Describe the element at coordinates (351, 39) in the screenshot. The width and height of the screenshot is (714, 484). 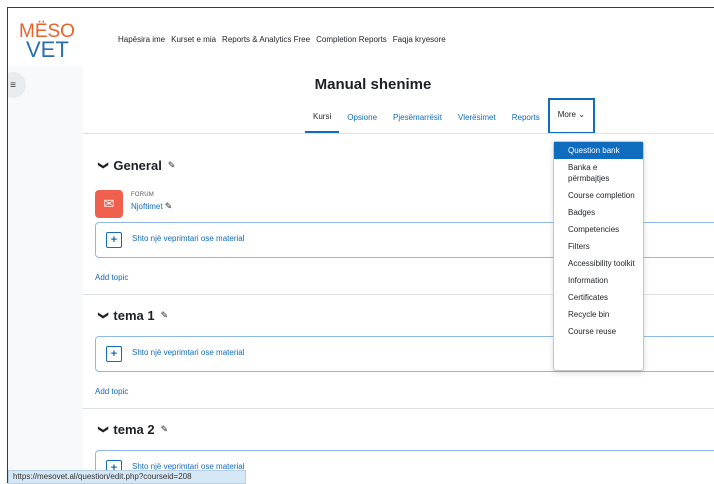
I see `nav-completion-reports: Completion Reports` at that location.